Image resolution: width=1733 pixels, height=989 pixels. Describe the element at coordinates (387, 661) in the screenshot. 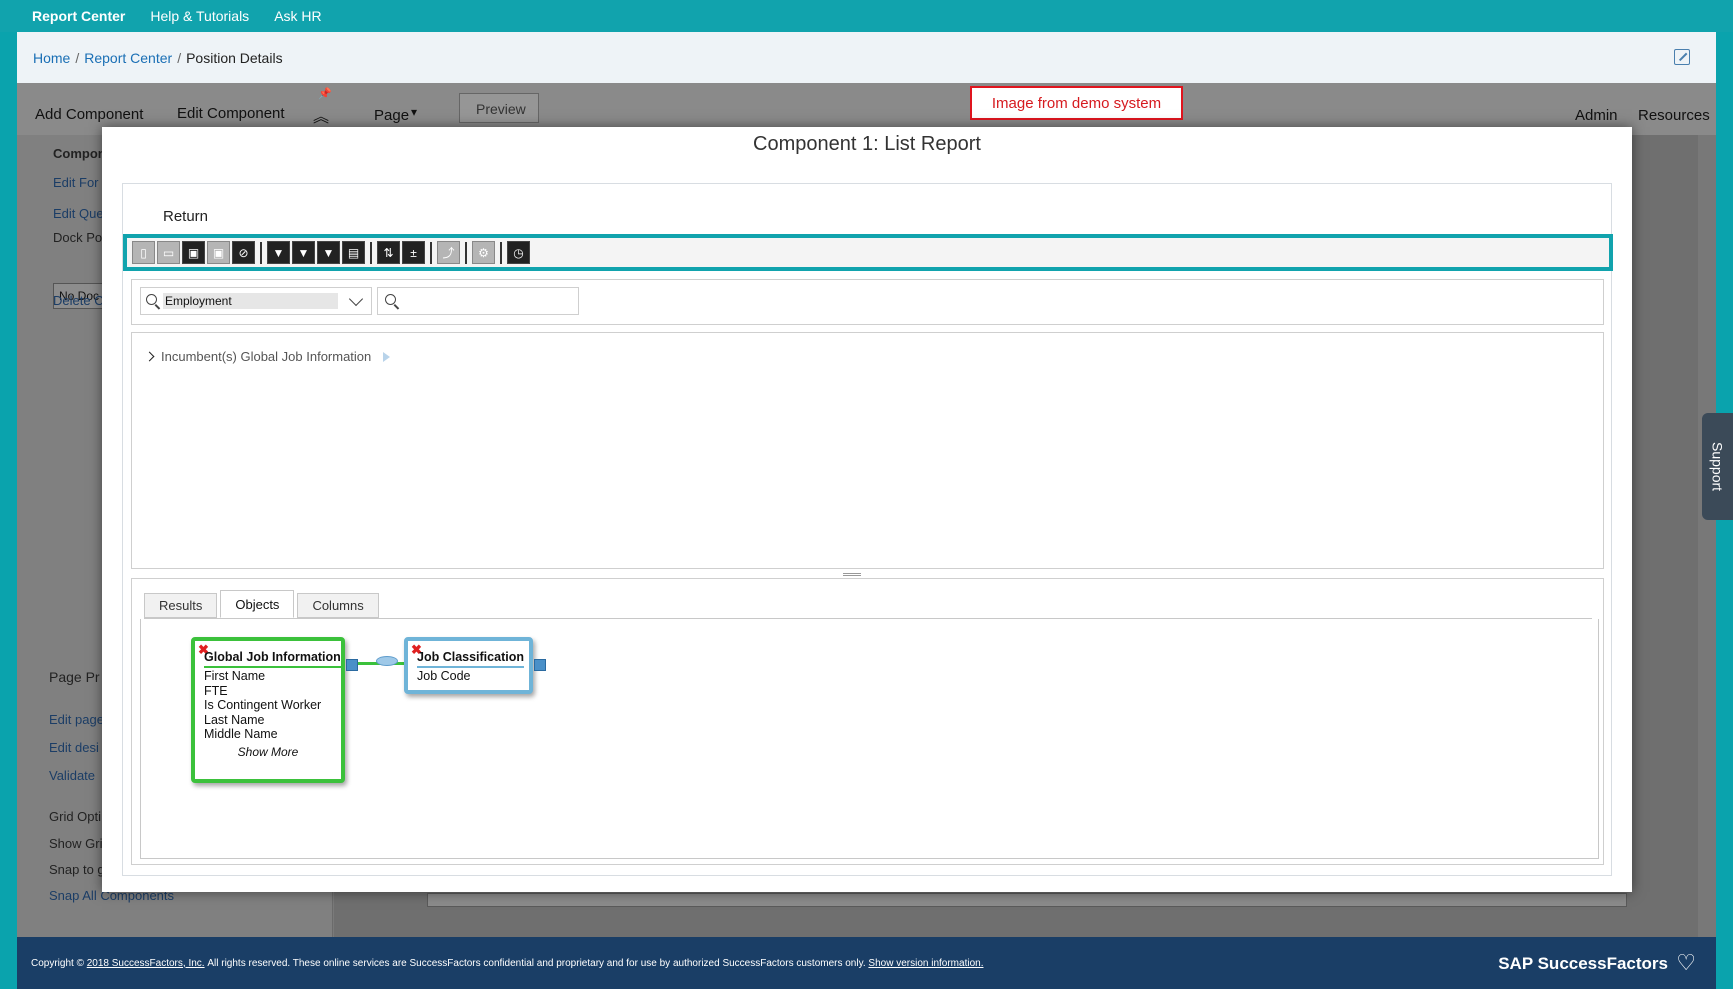

I see `eye-icon` at that location.